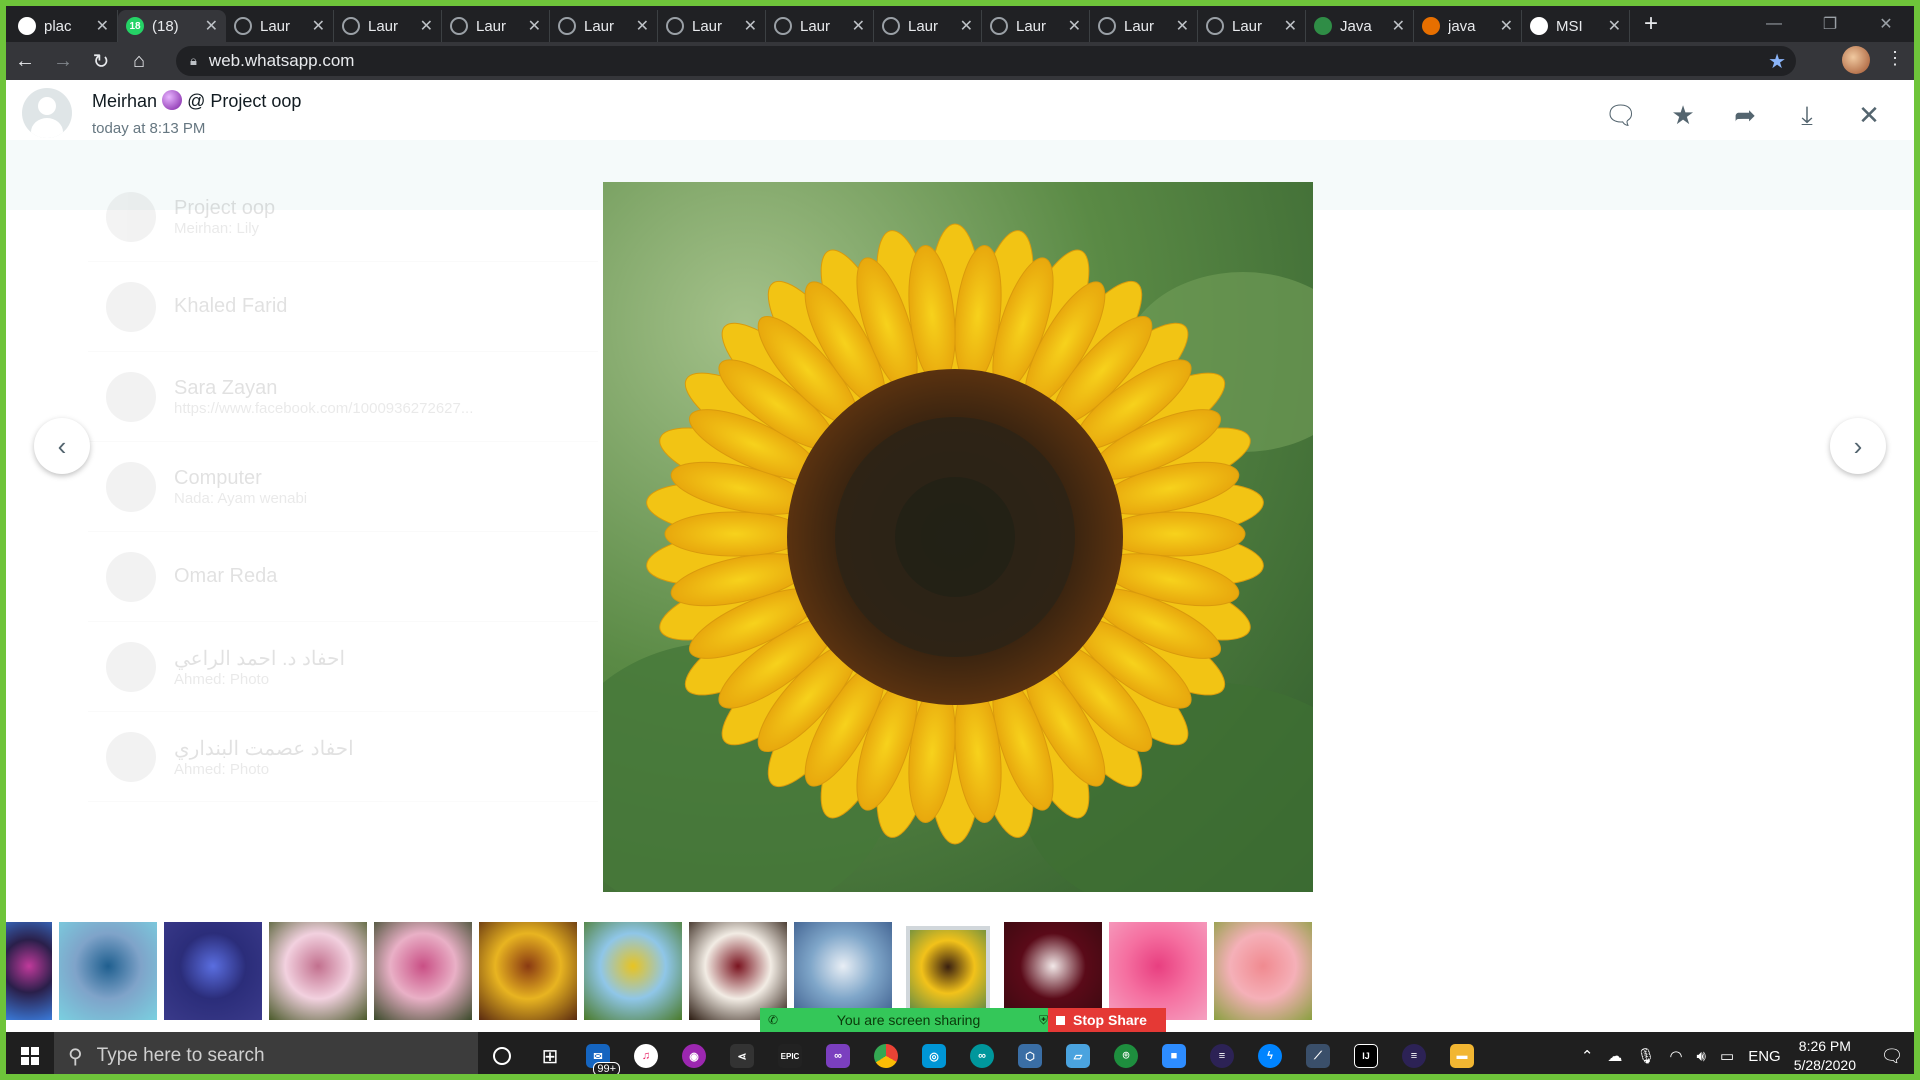 Image resolution: width=1920 pixels, height=1080 pixels. Describe the element at coordinates (528, 971) in the screenshot. I see `thumbnail-sunflowers-bunch` at that location.